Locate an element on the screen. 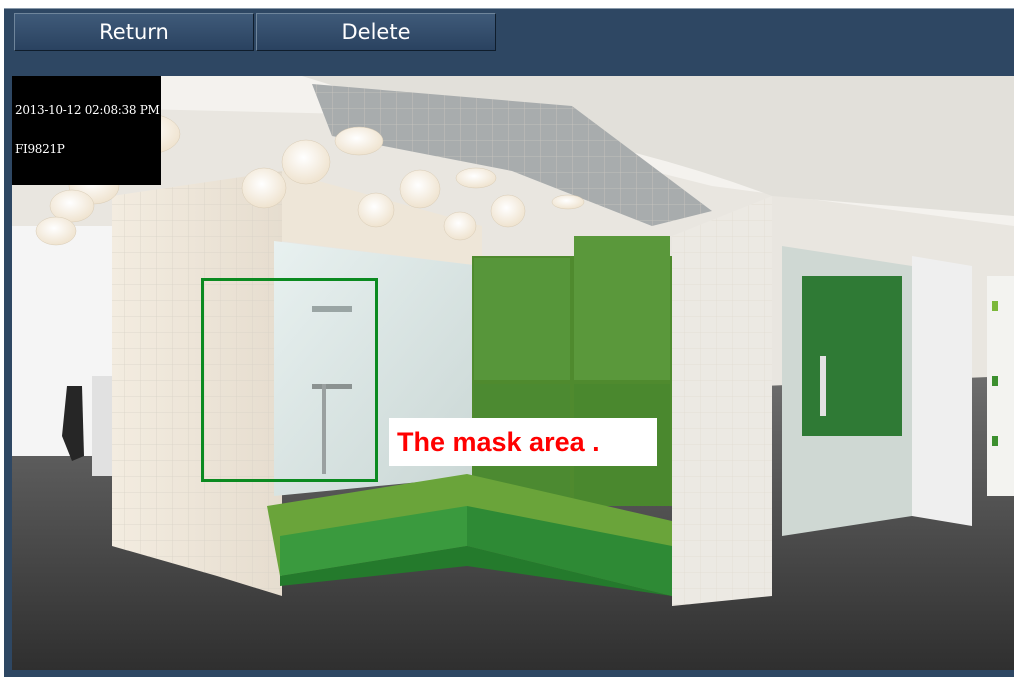  osd-camera-name: FI9821P is located at coordinates (40, 149).